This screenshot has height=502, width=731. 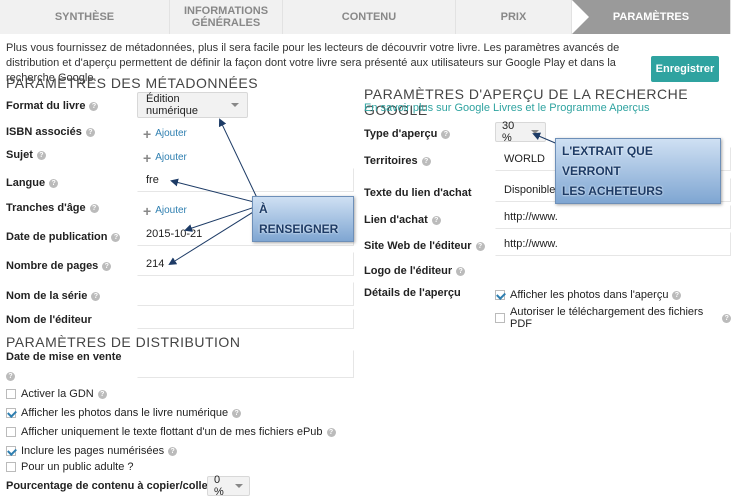 What do you see at coordinates (192, 105) in the screenshot?
I see `format-select: Édition numérique` at bounding box center [192, 105].